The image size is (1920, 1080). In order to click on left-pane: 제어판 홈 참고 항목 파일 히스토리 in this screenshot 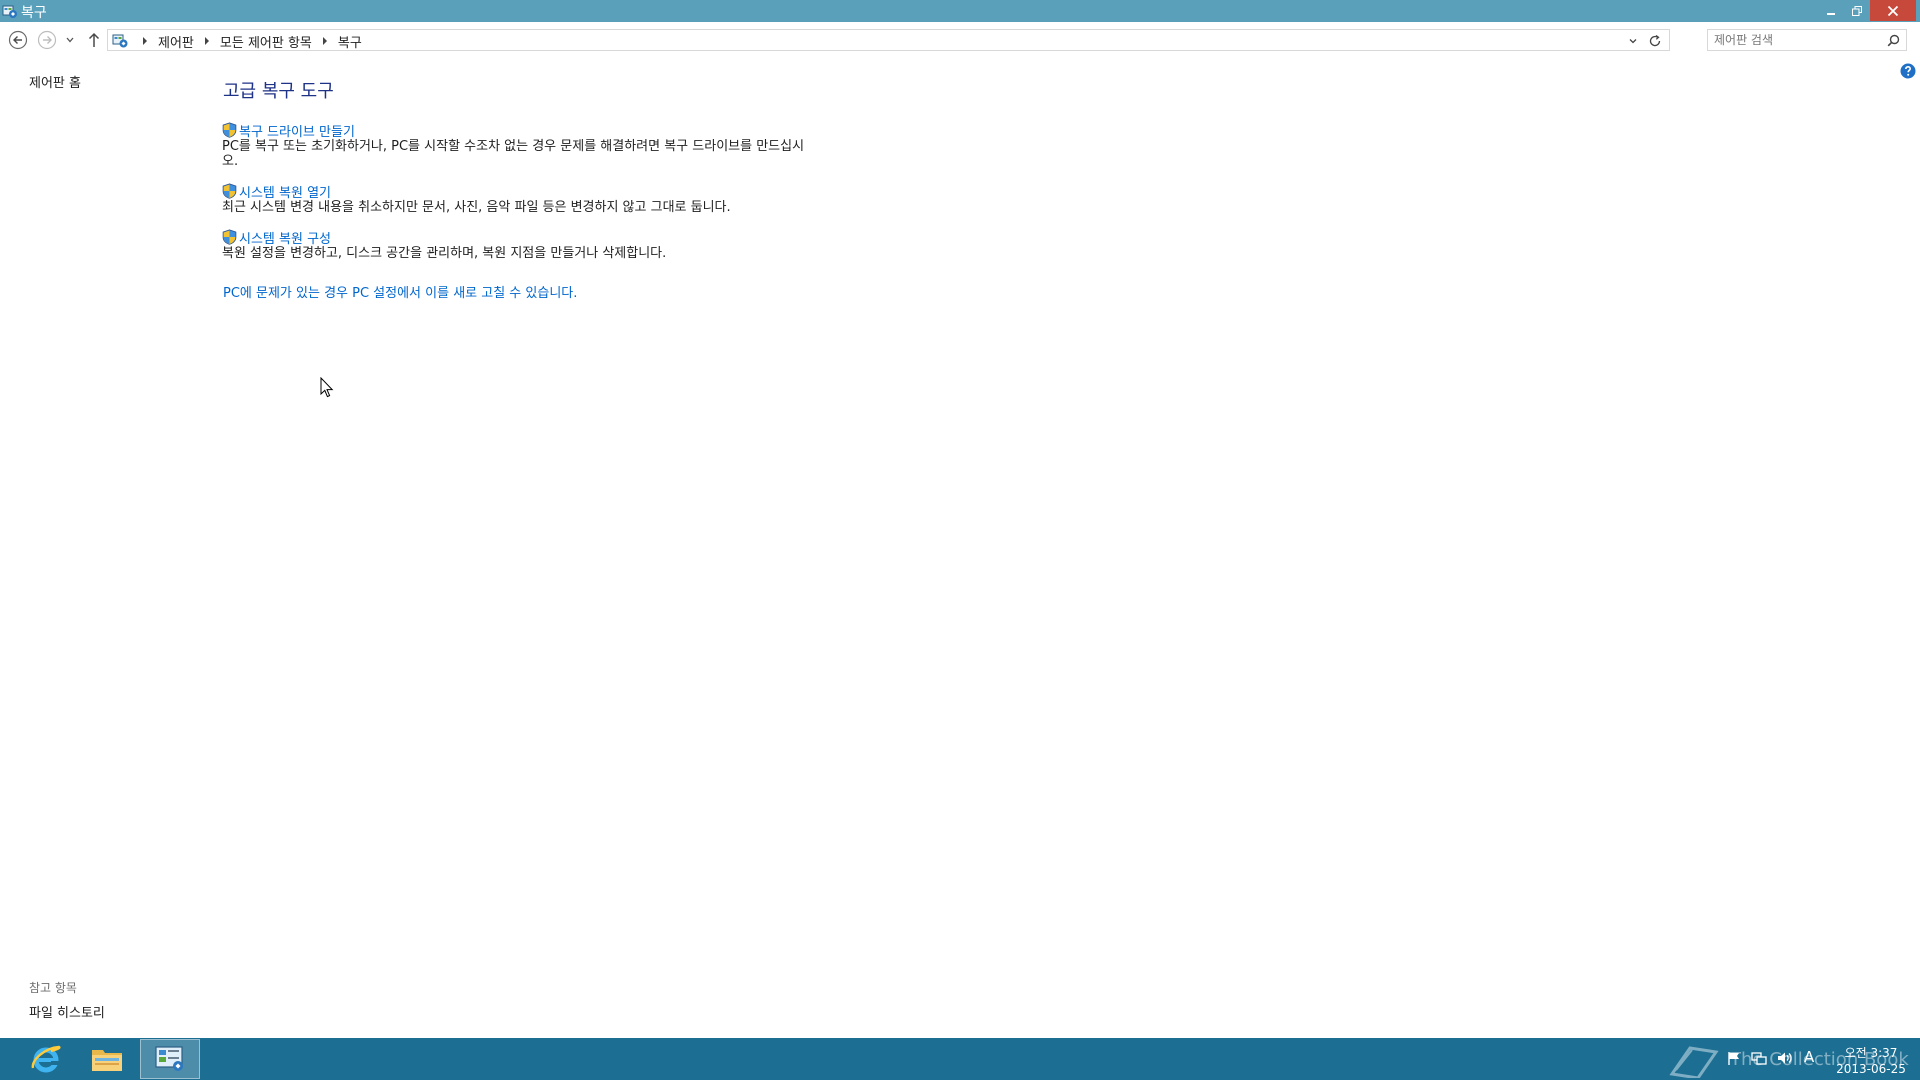, I will do `click(105, 548)`.